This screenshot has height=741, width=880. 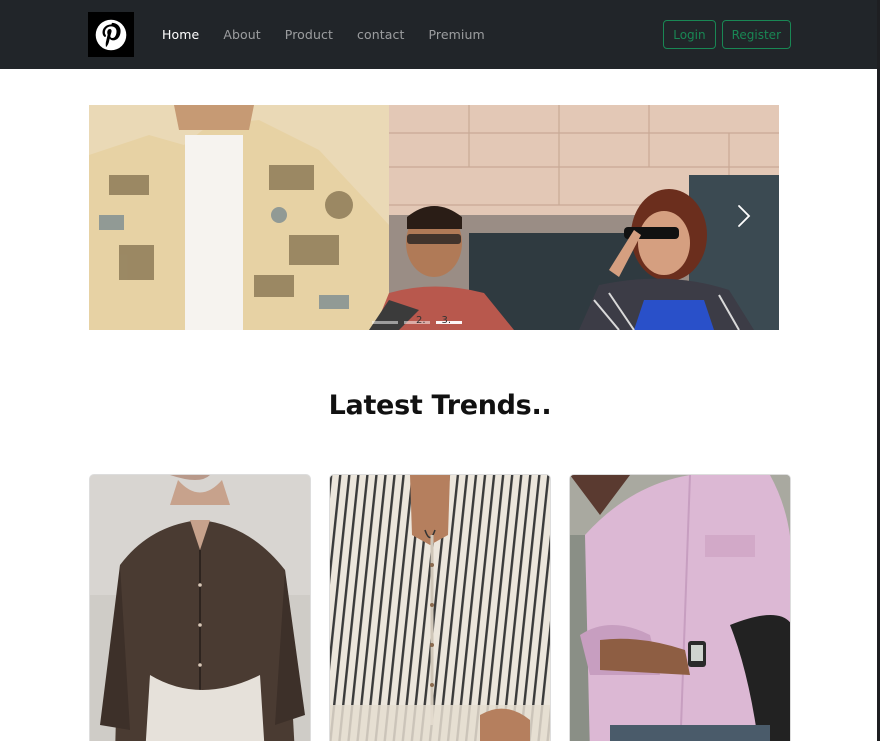 I want to click on indicator-label-2: 2., so click(x=421, y=320).